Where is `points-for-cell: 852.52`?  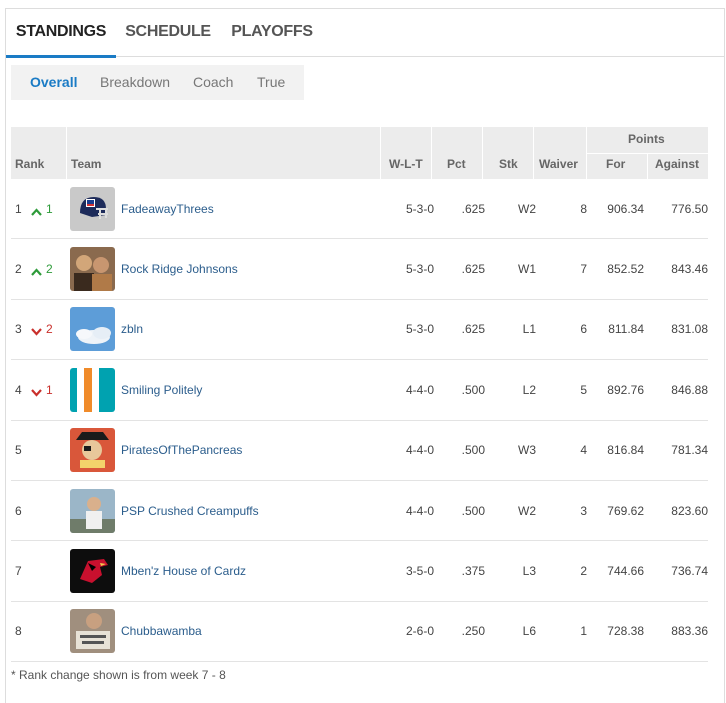 points-for-cell: 852.52 is located at coordinates (625, 269).